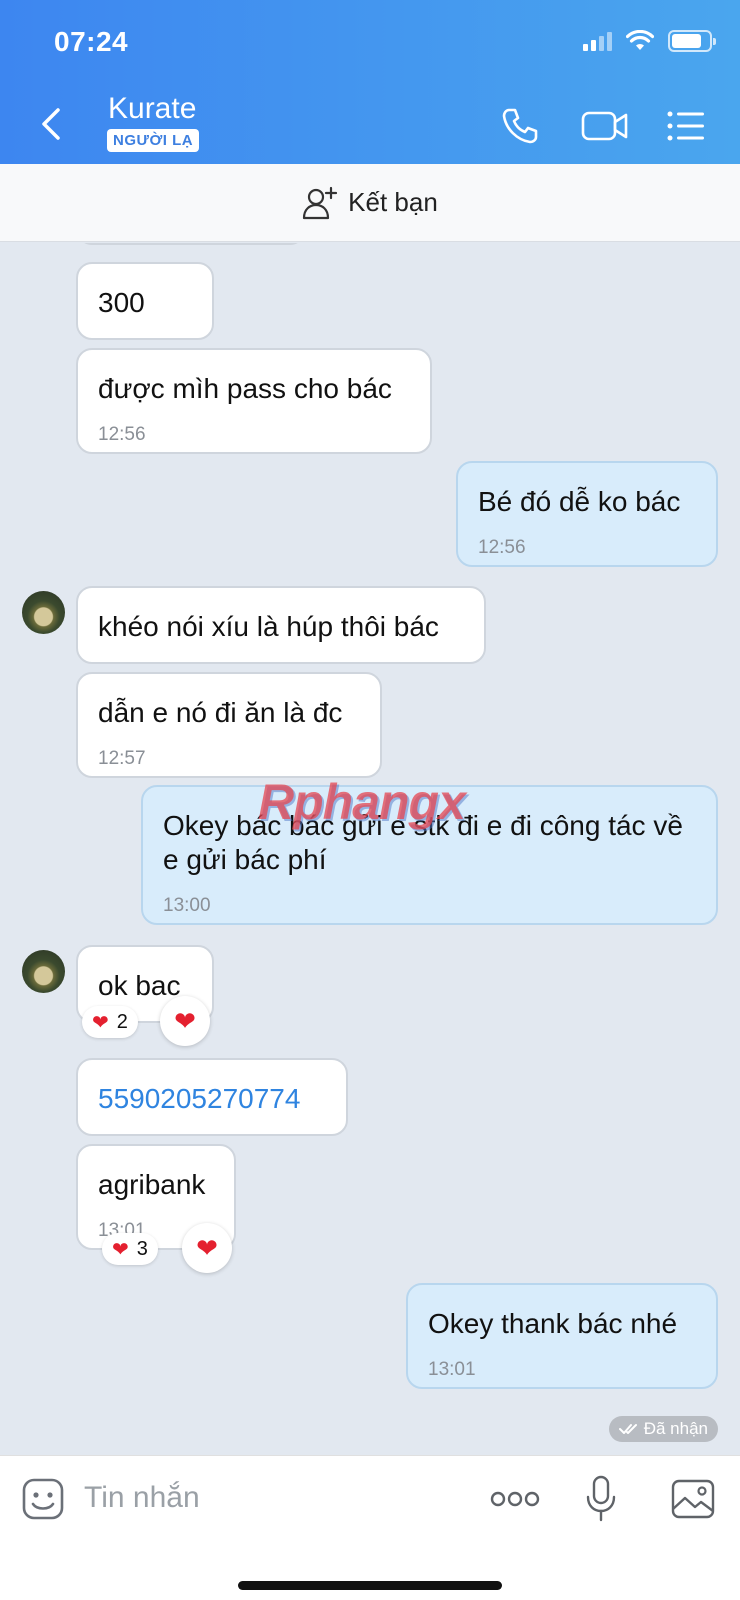  Describe the element at coordinates (370, 82) in the screenshot. I see `chat-header: 07:24 Kurate NGƯỜI LẠ` at that location.